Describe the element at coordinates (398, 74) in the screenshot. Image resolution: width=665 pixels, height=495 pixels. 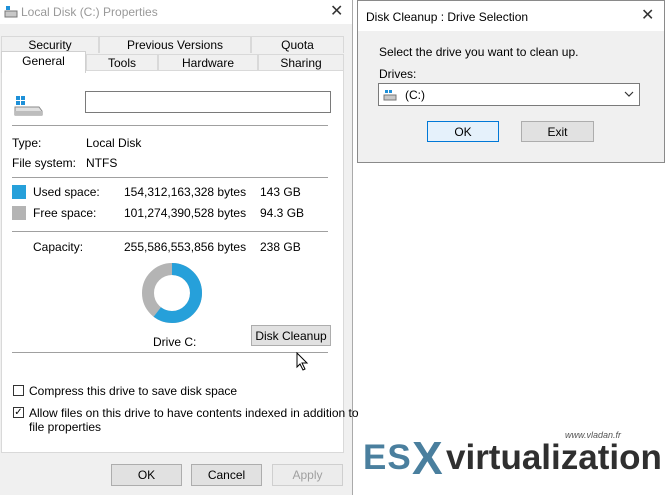
I see `drives-label: Drives:` at that location.